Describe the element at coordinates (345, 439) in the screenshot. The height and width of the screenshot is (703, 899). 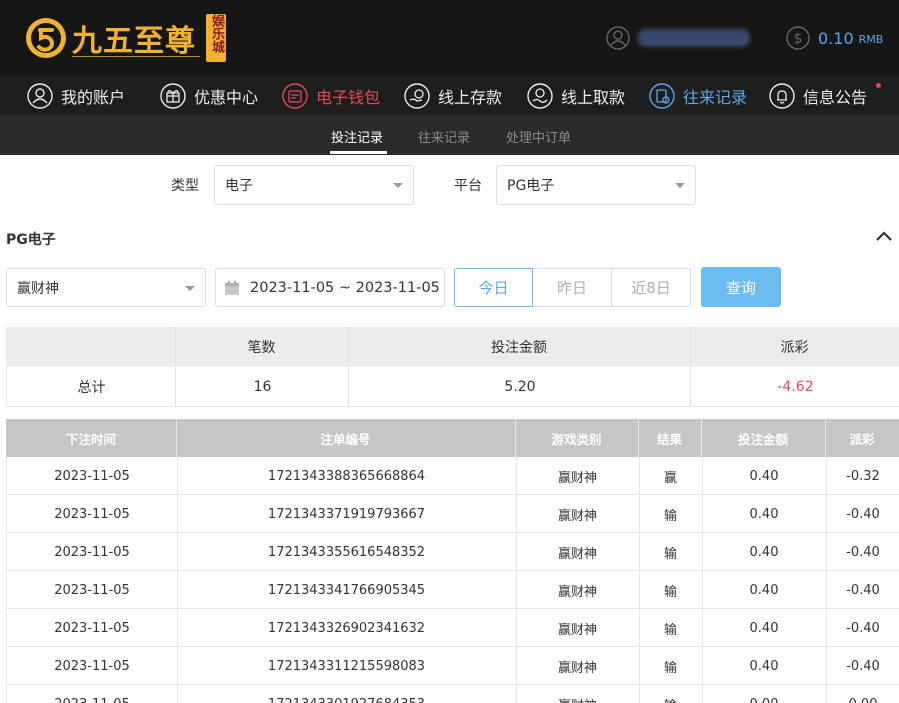
I see `records-header-cell: 注单编号` at that location.